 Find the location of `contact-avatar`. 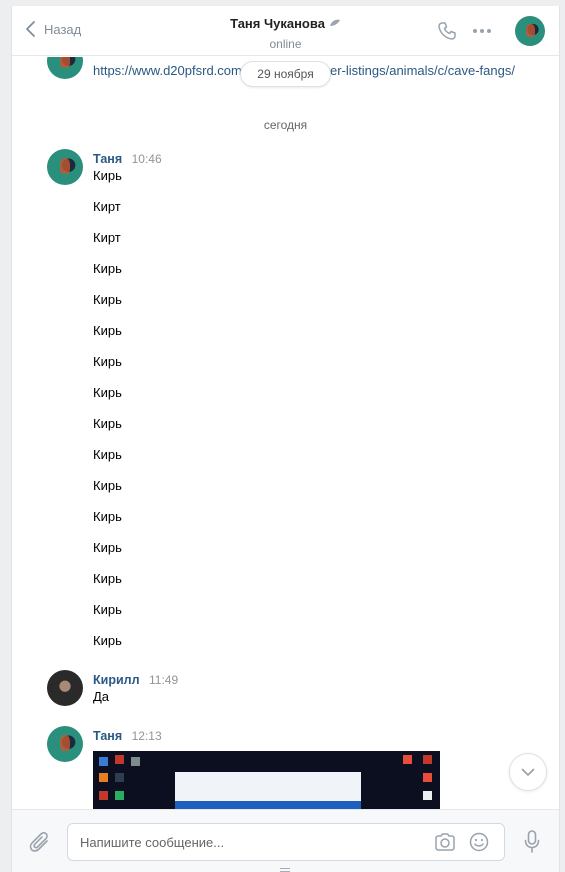

contact-avatar is located at coordinates (530, 31).